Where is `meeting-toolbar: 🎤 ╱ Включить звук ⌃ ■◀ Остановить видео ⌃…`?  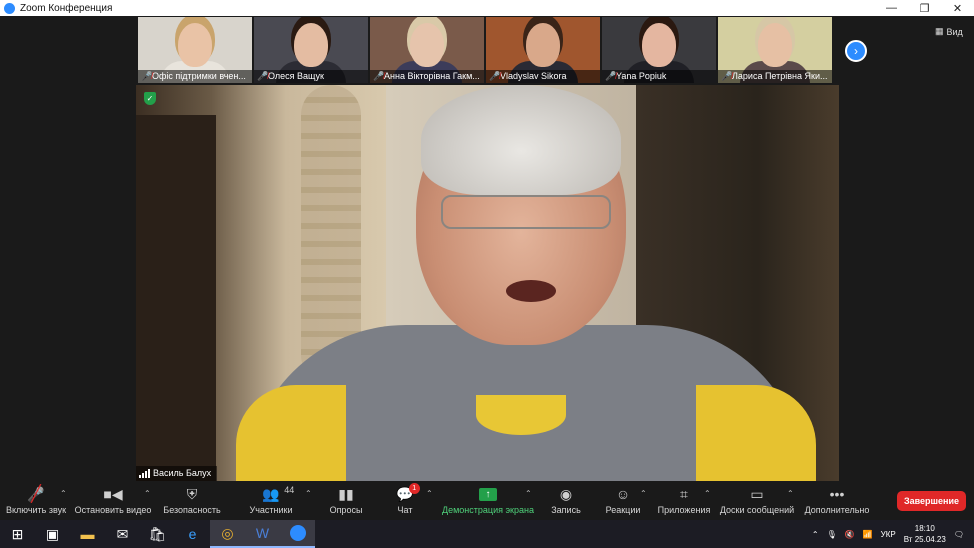
meeting-toolbar: 🎤 ╱ Включить звук ⌃ ■◀ Остановить видео ⌃… is located at coordinates (487, 501).